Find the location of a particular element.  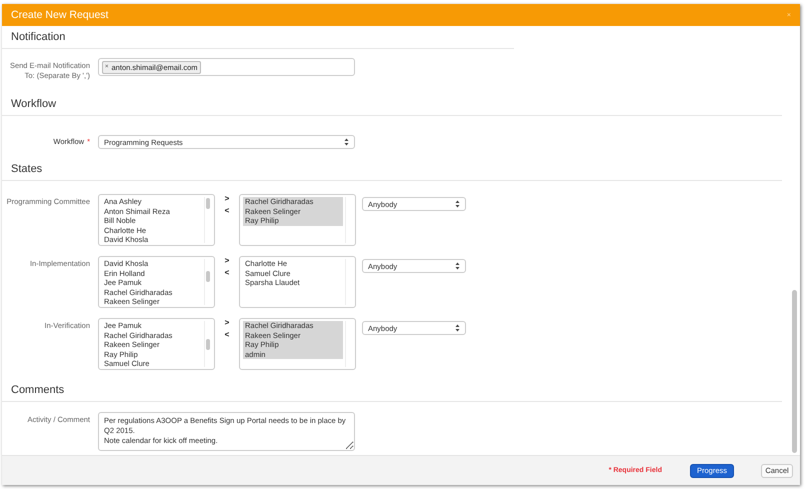

section-heading: Workflow is located at coordinates (392, 107).